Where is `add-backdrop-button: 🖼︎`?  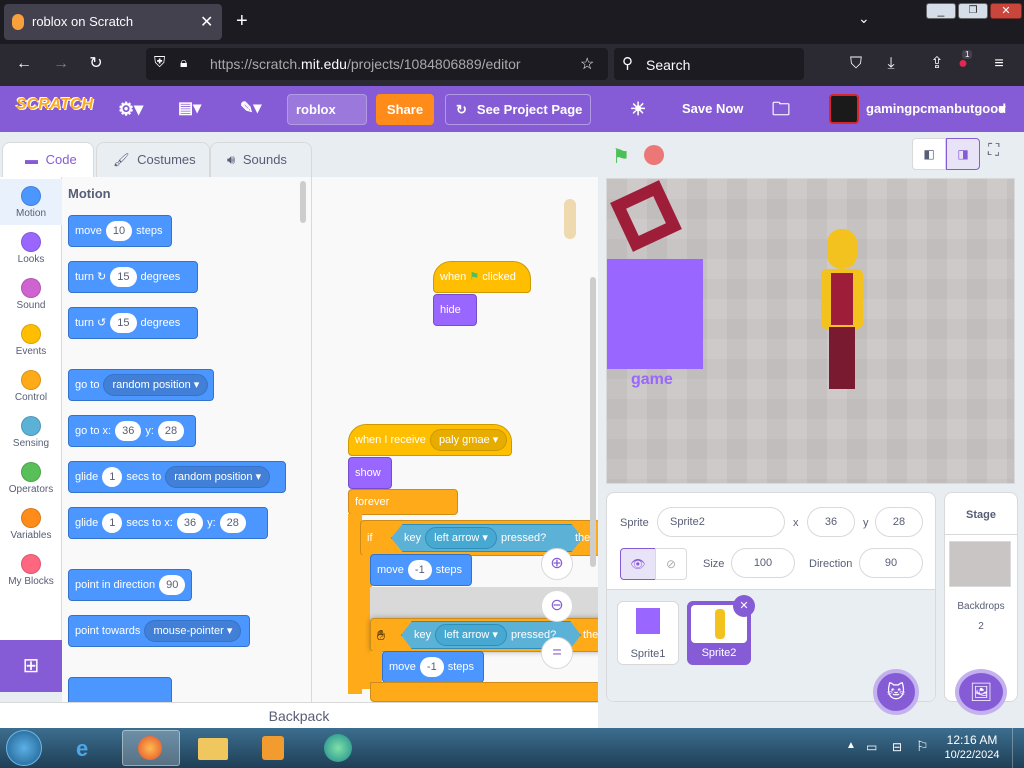 add-backdrop-button: 🖼︎ is located at coordinates (981, 692).